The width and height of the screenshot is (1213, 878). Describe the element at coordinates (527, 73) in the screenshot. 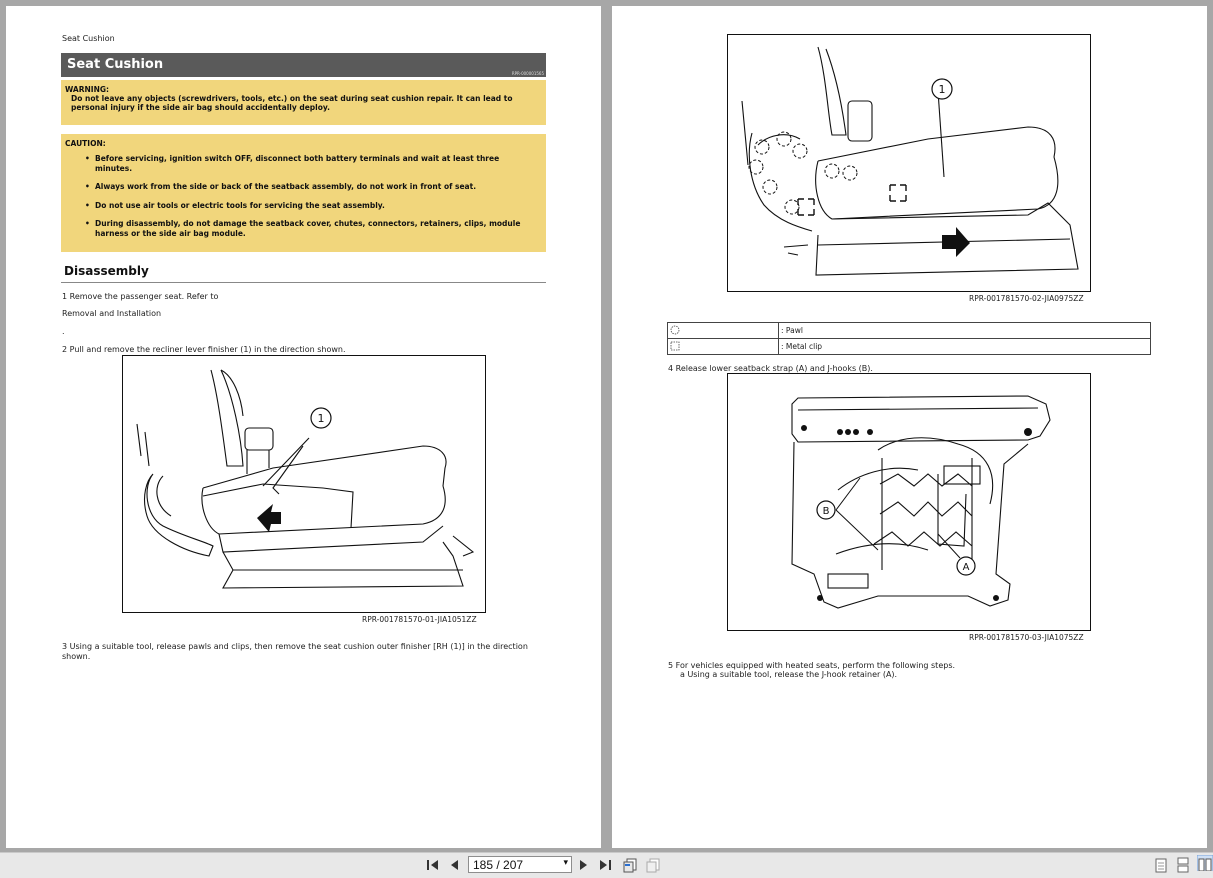

I see `title-code: RPR-000001565` at that location.